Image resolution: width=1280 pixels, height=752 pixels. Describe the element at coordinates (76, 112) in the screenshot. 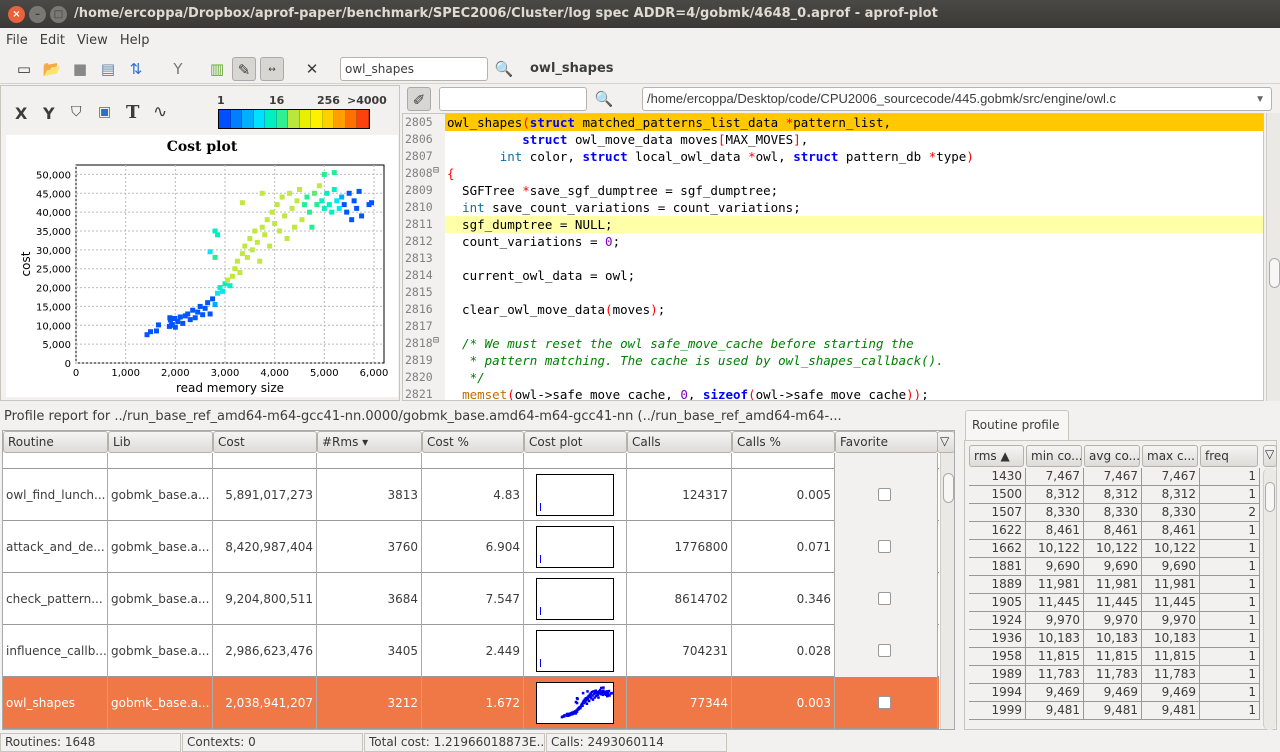

I see `filter-points-icon: ⛉` at that location.